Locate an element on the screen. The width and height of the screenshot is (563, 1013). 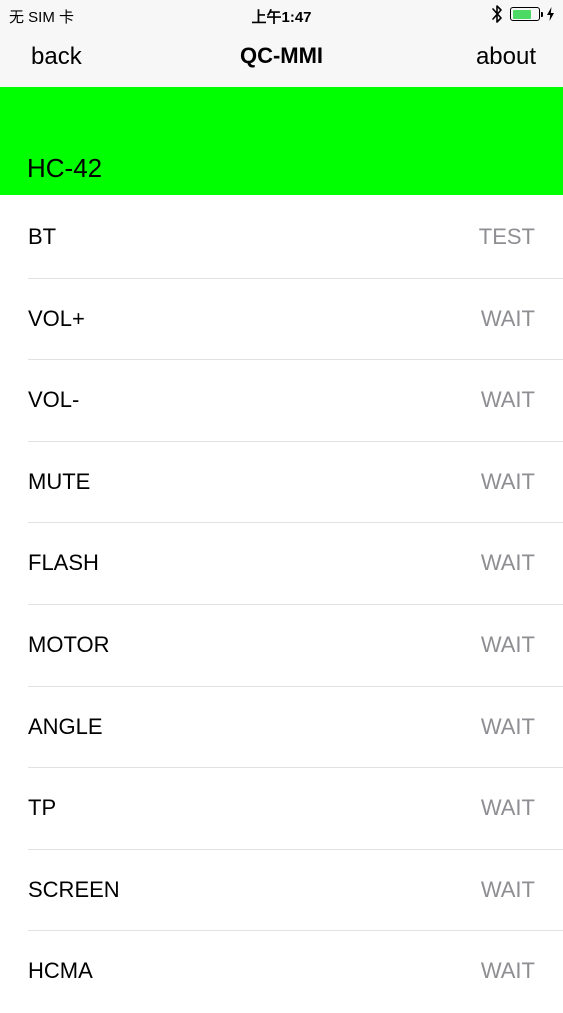
test-row-vol-up: VOL+ WAIT is located at coordinates (281, 320).